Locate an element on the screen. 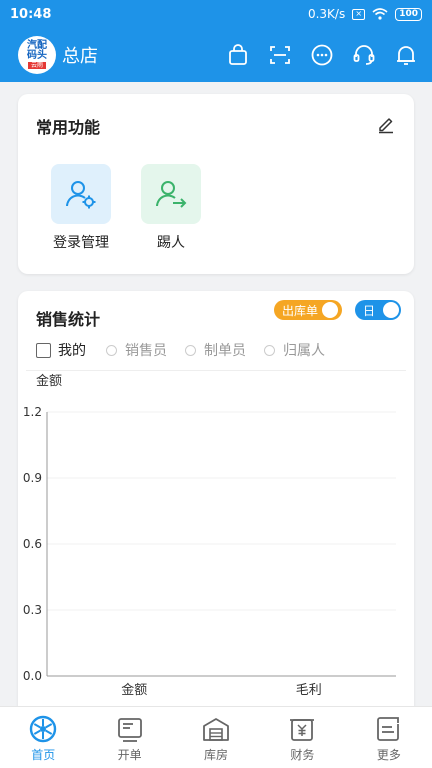 The height and width of the screenshot is (768, 432). owner-radio is located at coordinates (269, 350).